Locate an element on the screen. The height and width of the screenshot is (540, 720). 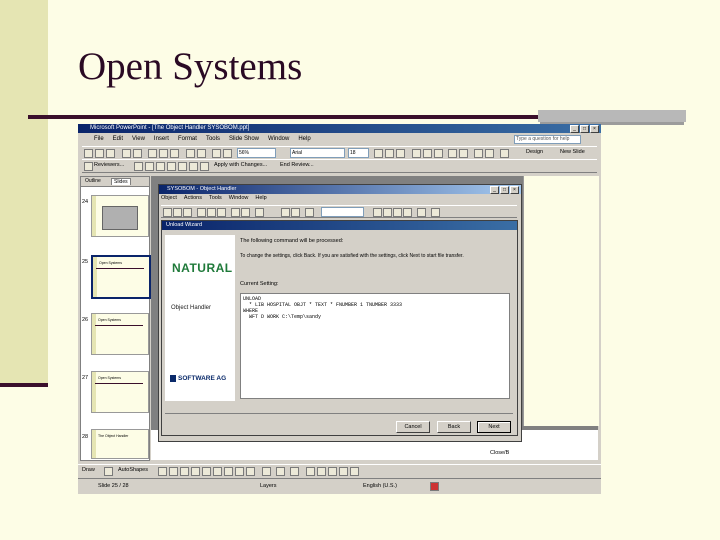
design-button: Design is located at coordinates (534, 152).